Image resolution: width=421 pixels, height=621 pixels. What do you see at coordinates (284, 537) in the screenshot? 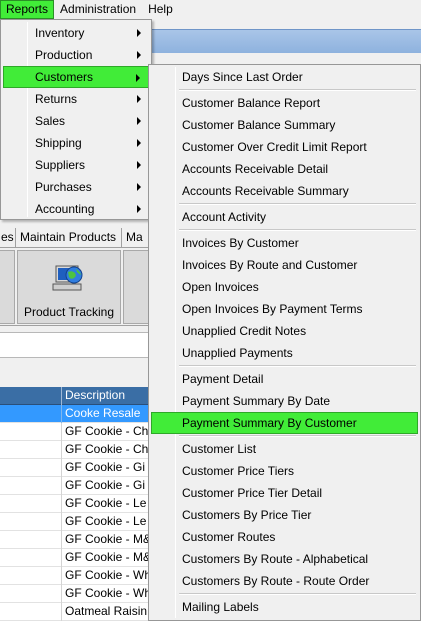
I see `menu-item-customer-routes: Customer Routes` at bounding box center [284, 537].